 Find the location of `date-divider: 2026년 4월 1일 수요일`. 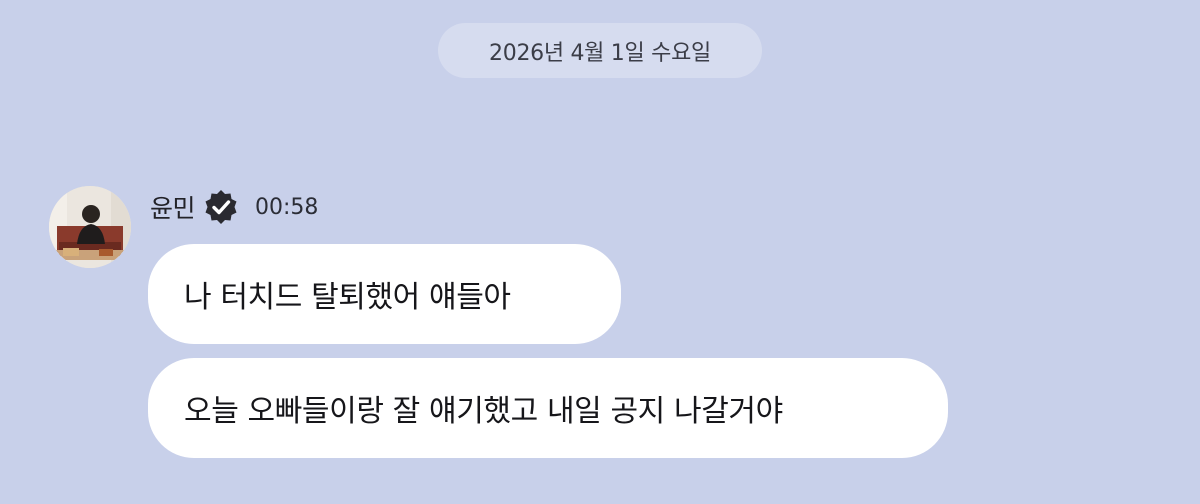

date-divider: 2026년 4월 1일 수요일 is located at coordinates (600, 50).